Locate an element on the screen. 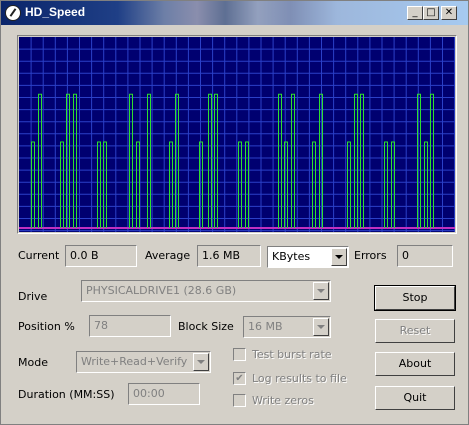 The width and height of the screenshot is (469, 425). average-label: Average is located at coordinates (168, 255).